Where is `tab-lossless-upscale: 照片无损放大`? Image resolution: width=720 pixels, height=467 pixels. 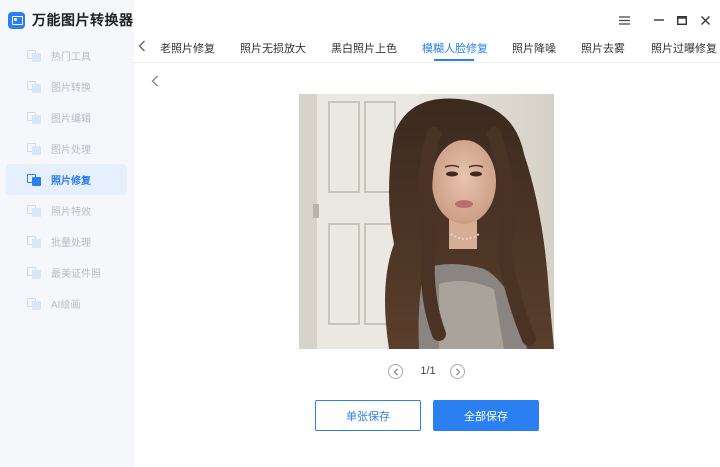 tab-lossless-upscale: 照片无损放大 is located at coordinates (273, 48).